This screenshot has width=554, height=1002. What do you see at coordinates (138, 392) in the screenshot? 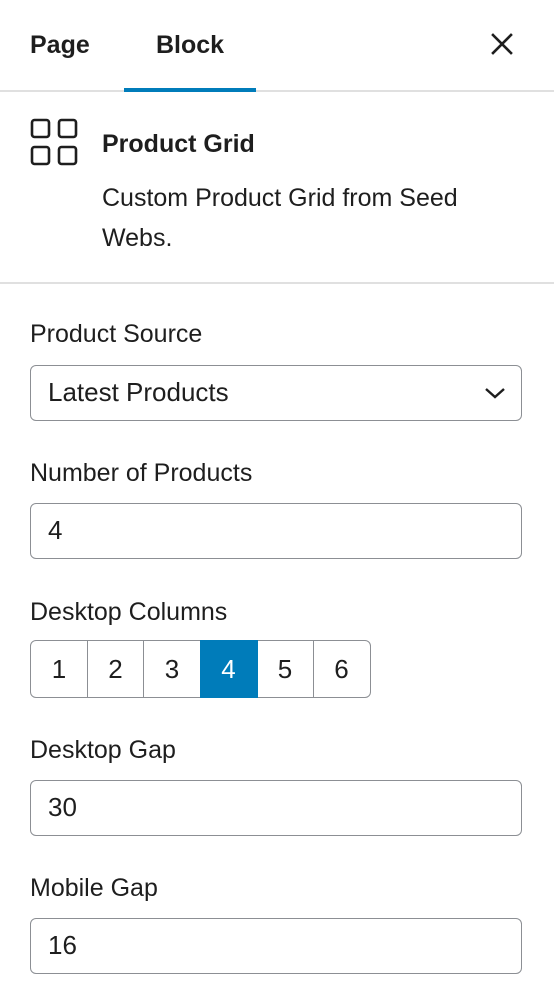
I see `product-source-value: Latest Products` at bounding box center [138, 392].